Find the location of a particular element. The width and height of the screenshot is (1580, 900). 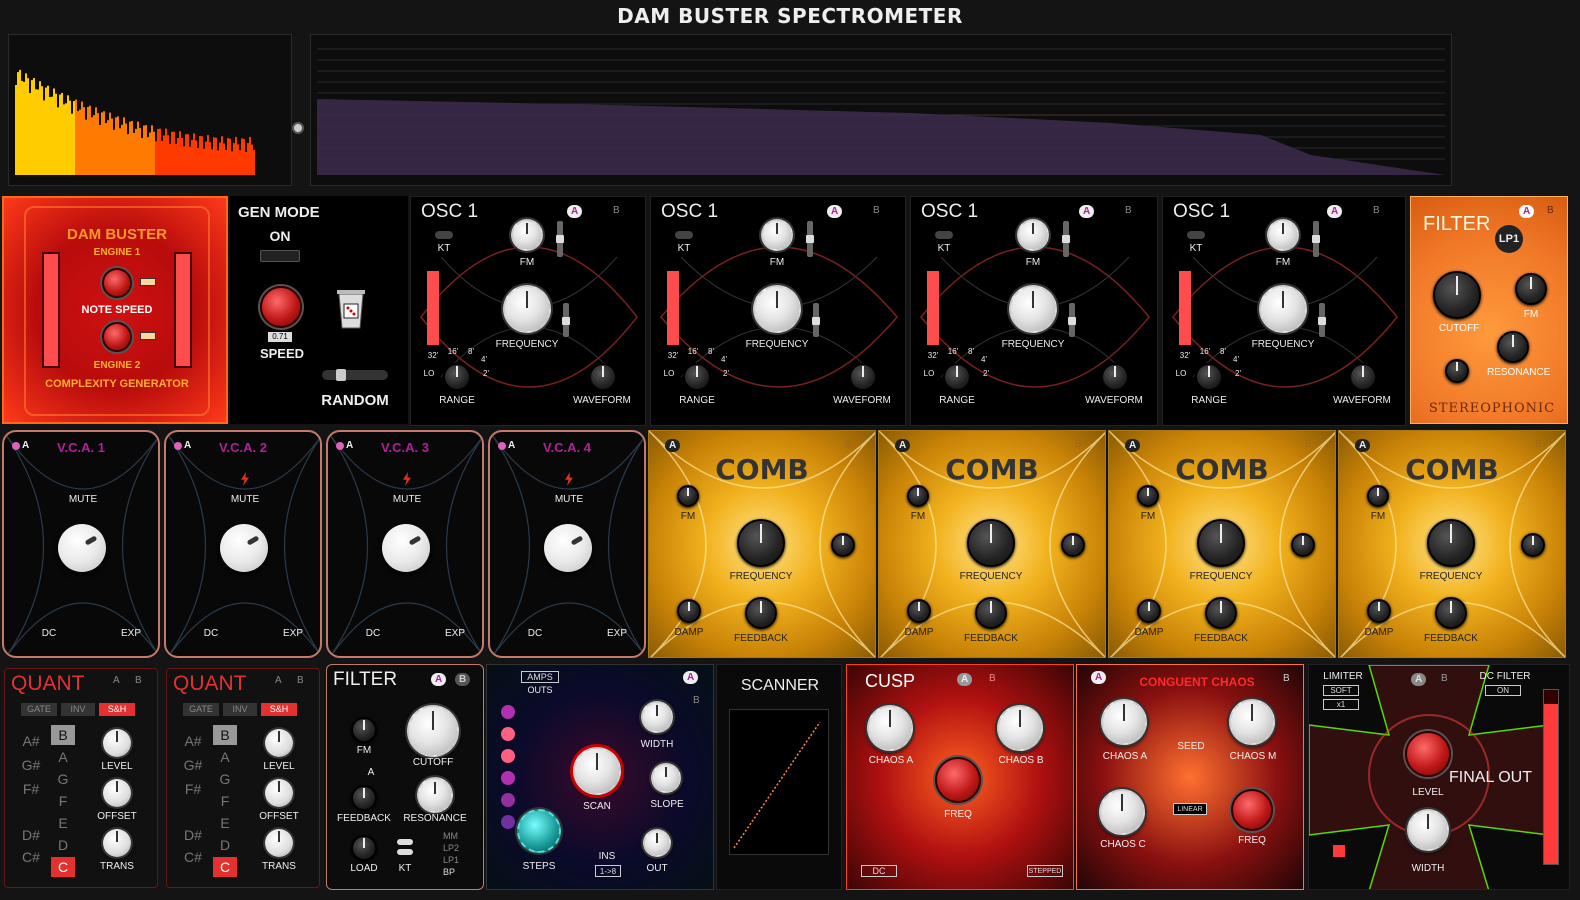

filter-mode-lp2: LP2 is located at coordinates (454, 848).